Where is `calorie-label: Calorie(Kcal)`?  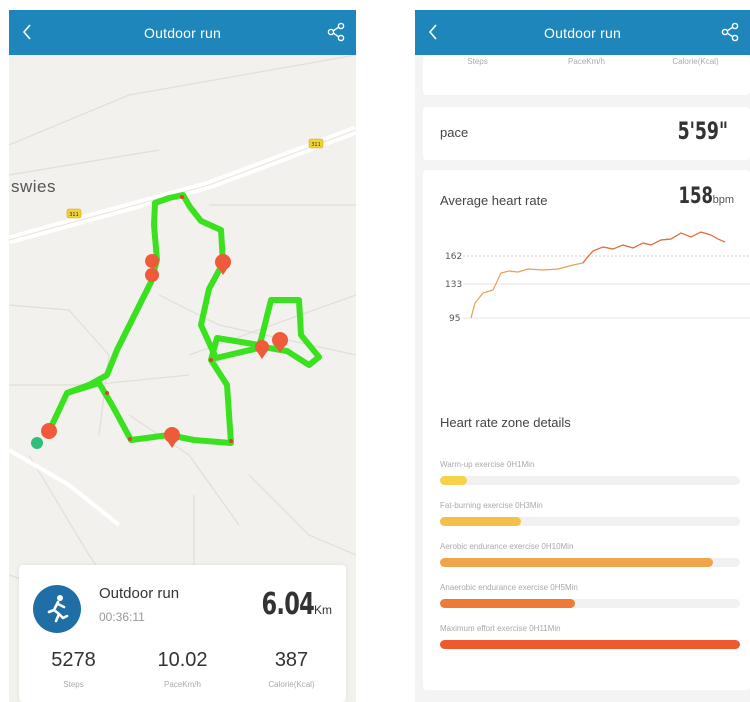
calorie-label: Calorie(Kcal) is located at coordinates (695, 61).